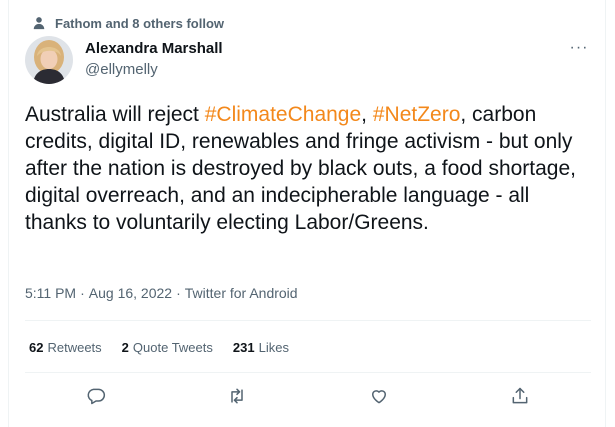  I want to click on quote-tweets-label: Quote Tweets, so click(172, 347).